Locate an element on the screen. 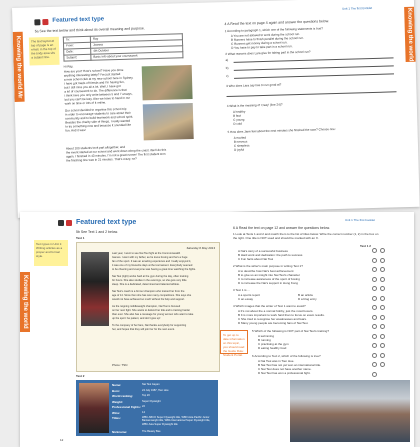 The width and height of the screenshot is (420, 447). back-left-tab: Knowing the world Mr is located at coordinates (18, 66).